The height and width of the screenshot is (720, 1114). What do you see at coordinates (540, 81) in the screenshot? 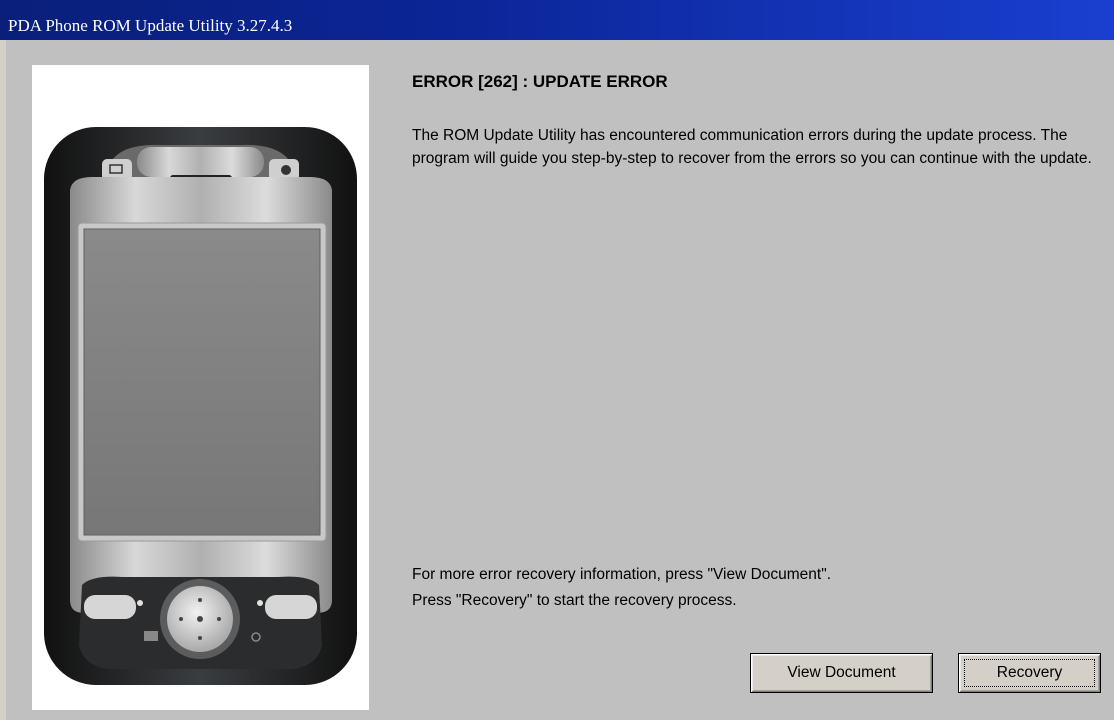
I see `error-heading: ERROR [262] : UPDATE ERROR` at bounding box center [540, 81].